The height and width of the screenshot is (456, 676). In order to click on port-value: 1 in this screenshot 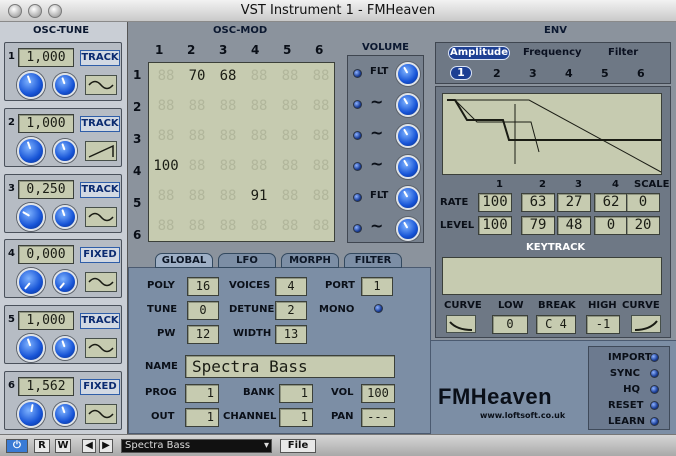, I will do `click(377, 286)`.